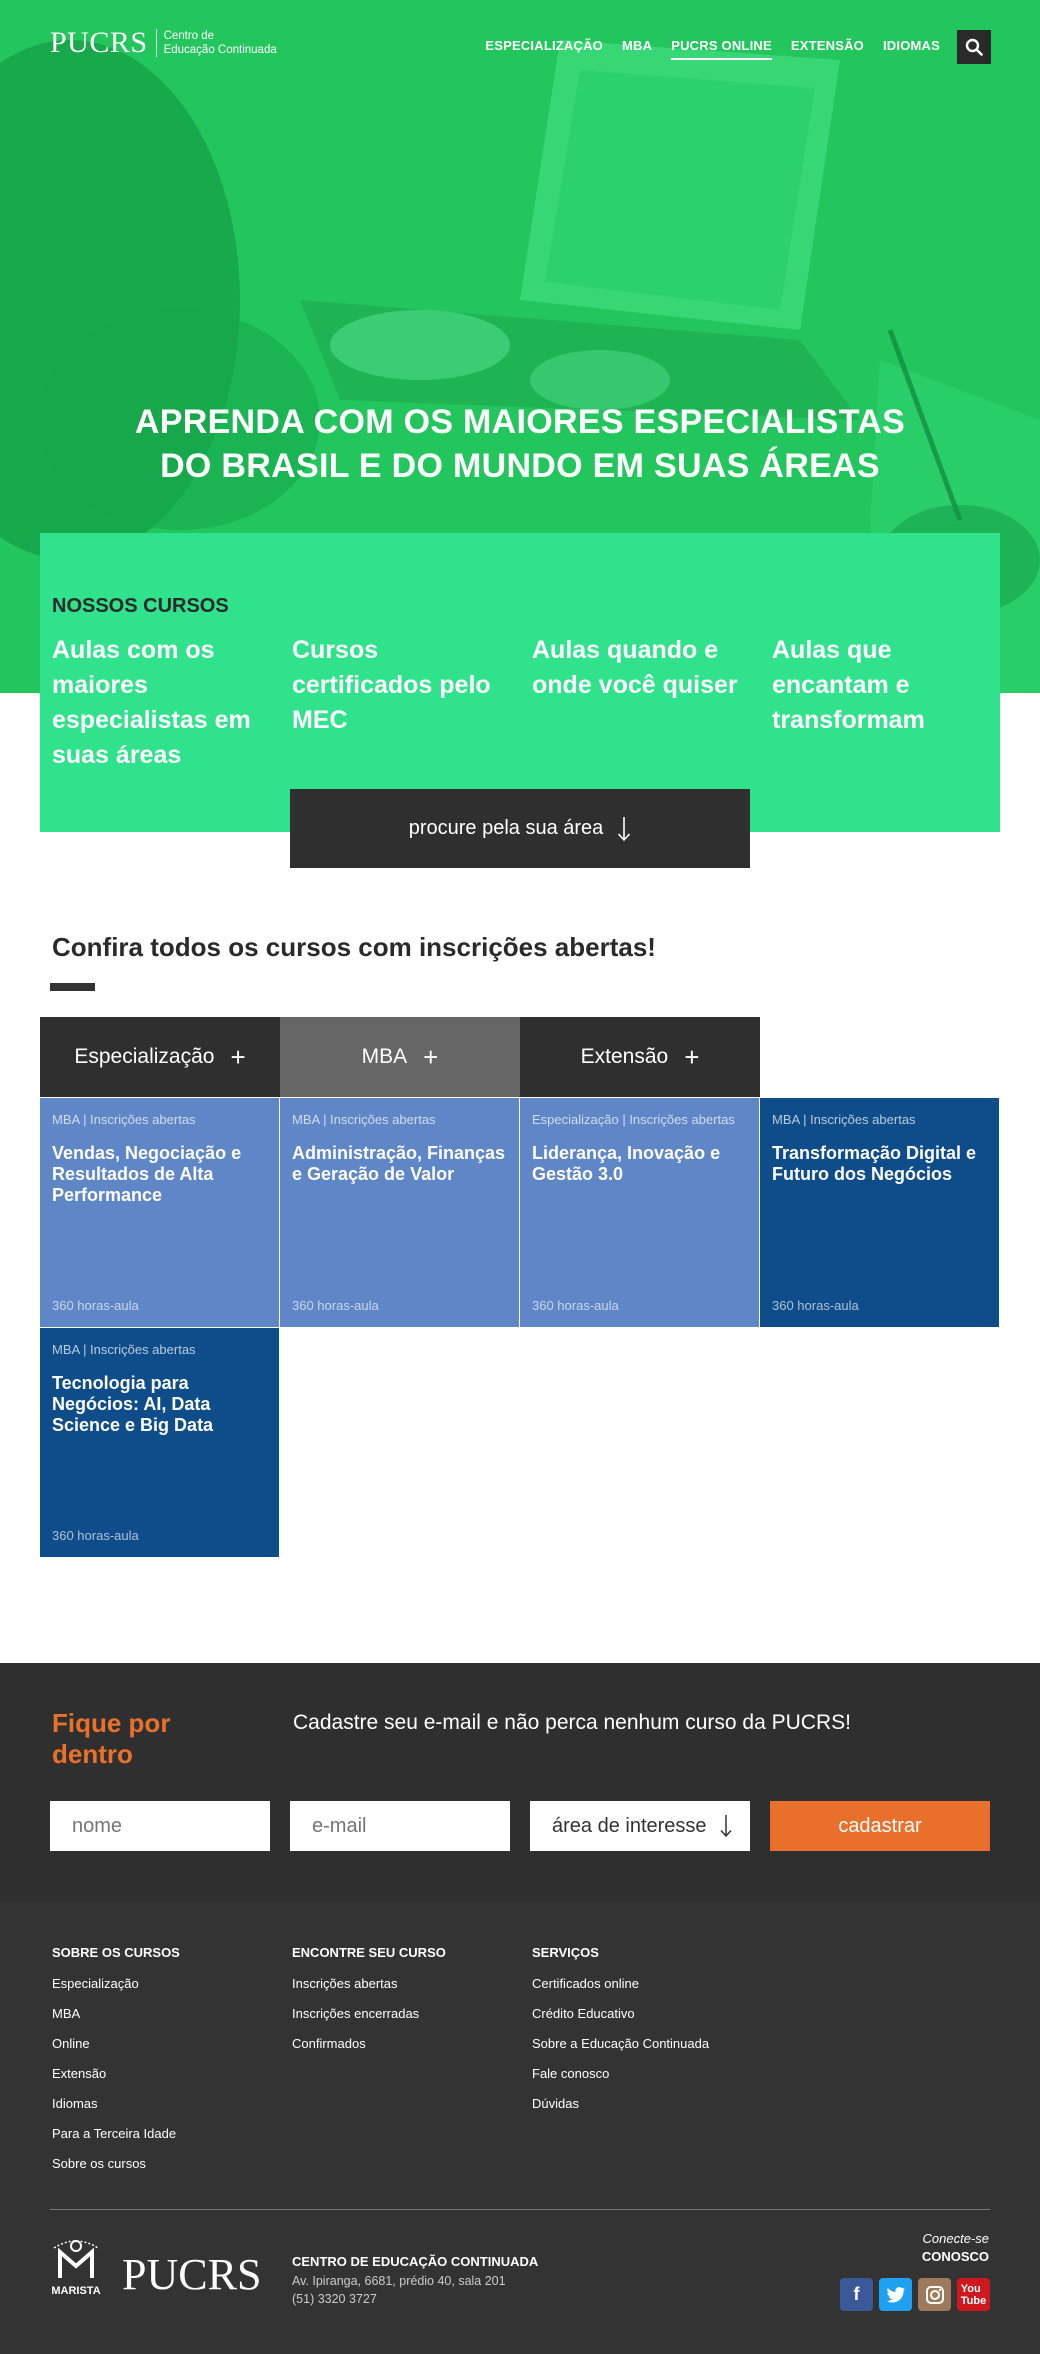 This screenshot has width=1040, height=2354. Describe the element at coordinates (637, 49) in the screenshot. I see `nav-mba: MBA` at that location.